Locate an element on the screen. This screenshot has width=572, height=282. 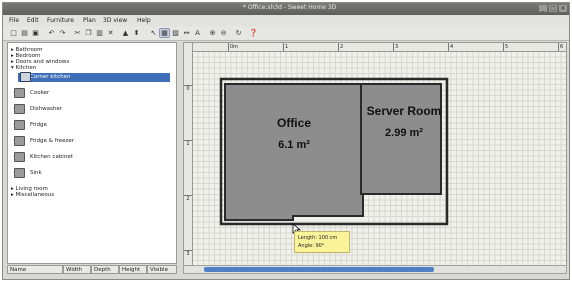
toolbar: □ ▤ ▣ ↶ ↷ ✂ ❐ ▥ ✕ ▲ ⬍ ↖ ▦ ▧ ↔ A ⊕ ⊖ ↻ ❓ is located at coordinates (286, 33).